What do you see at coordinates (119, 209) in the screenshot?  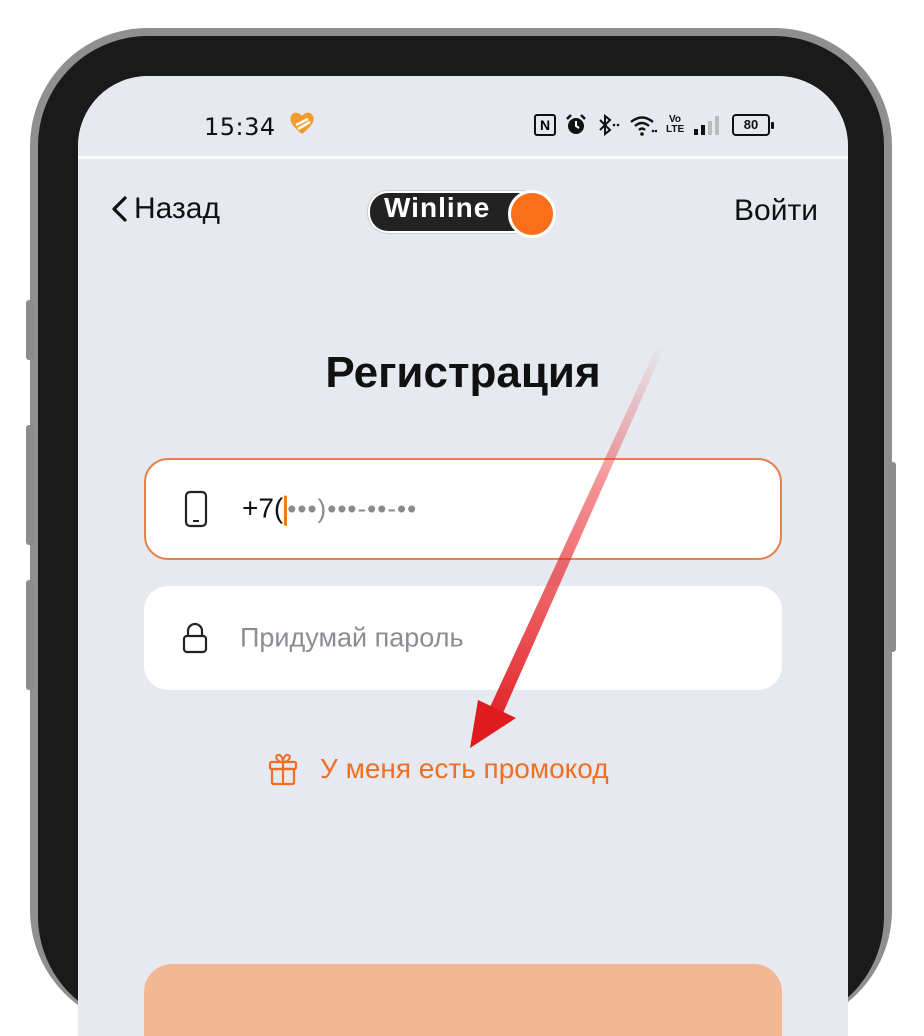 I see `chevron-left-icon` at bounding box center [119, 209].